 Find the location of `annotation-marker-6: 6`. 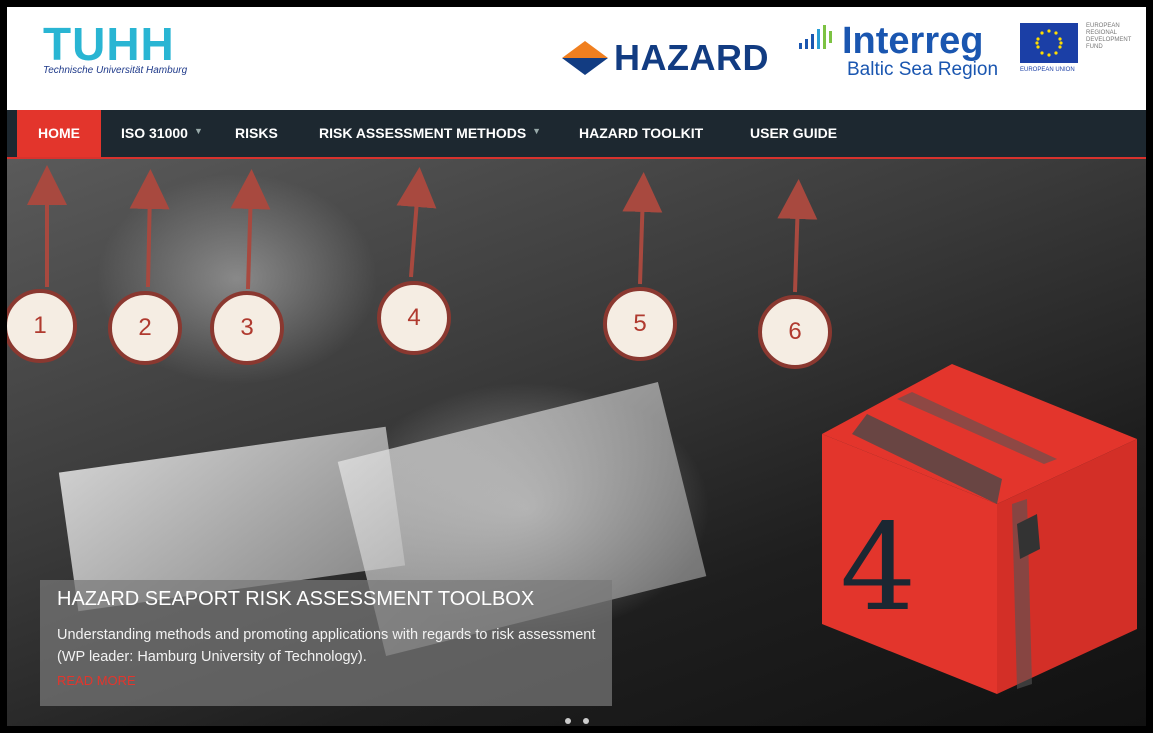

annotation-marker-6: 6 is located at coordinates (795, 332).